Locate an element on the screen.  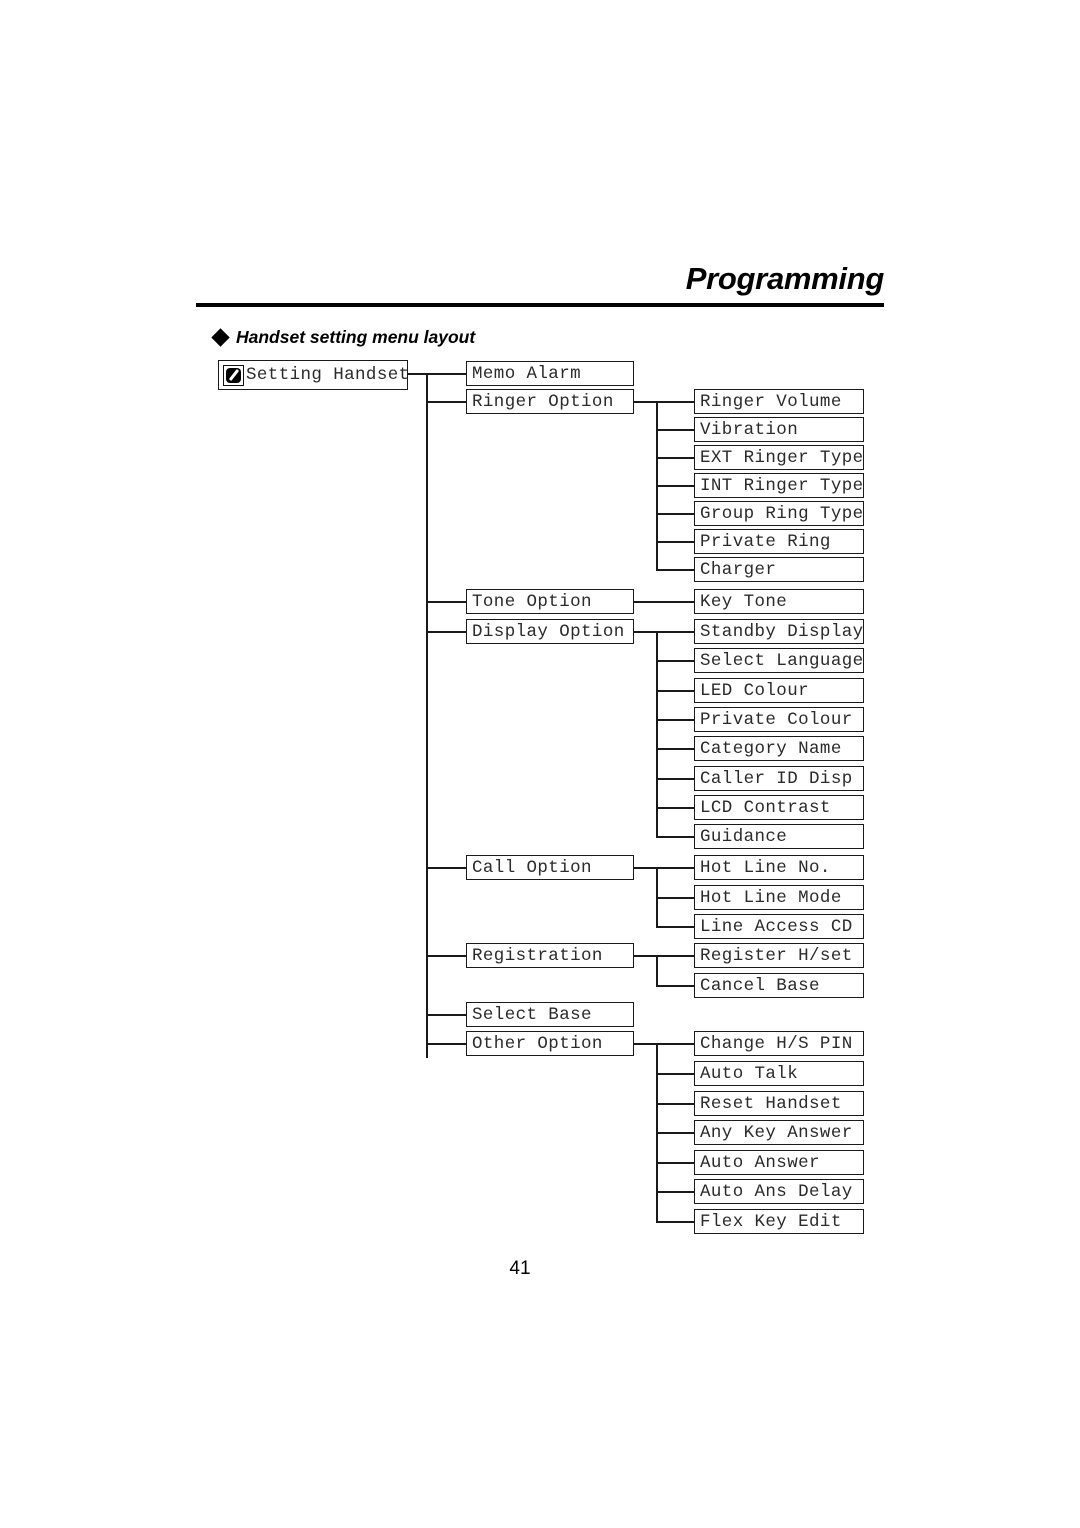
tree-node-label: Hot Line No. is located at coordinates (765, 867).